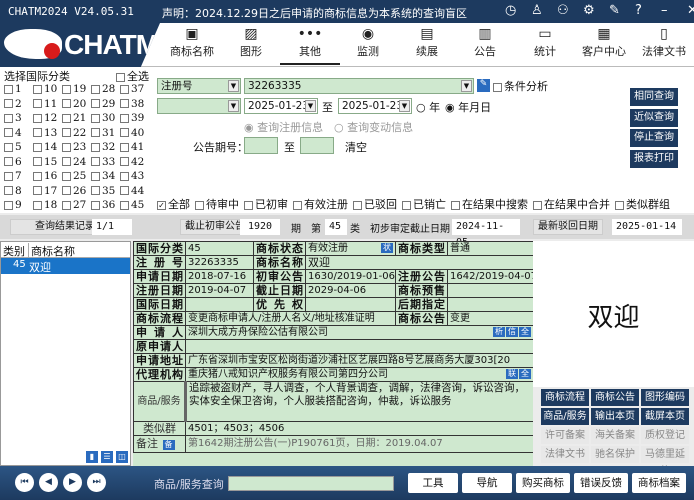 This screenshot has height=500, width=694. Describe the element at coordinates (72, 482) in the screenshot. I see `next-icon: ▶` at that location.